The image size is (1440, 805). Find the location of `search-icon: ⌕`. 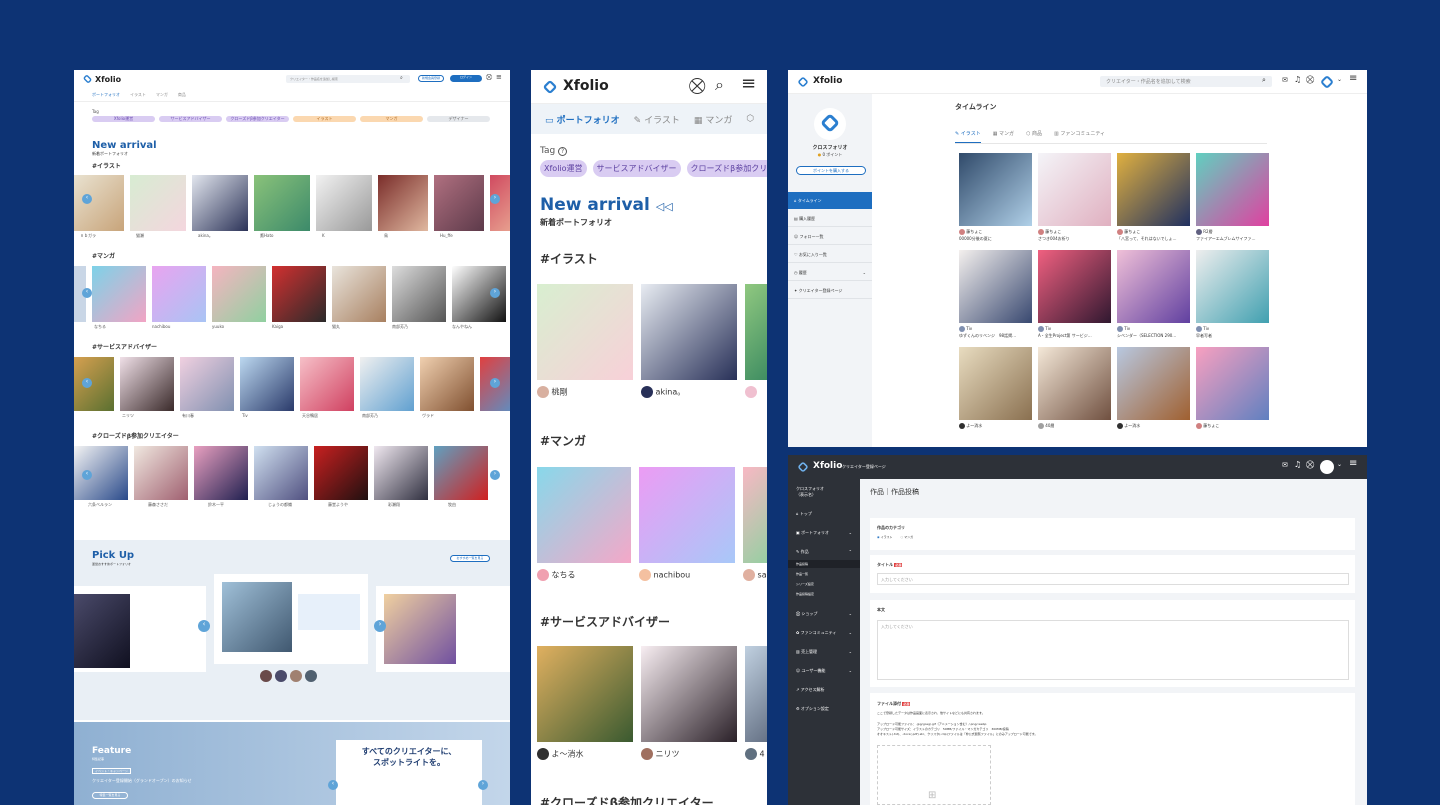

search-icon: ⌕ is located at coordinates (719, 85).